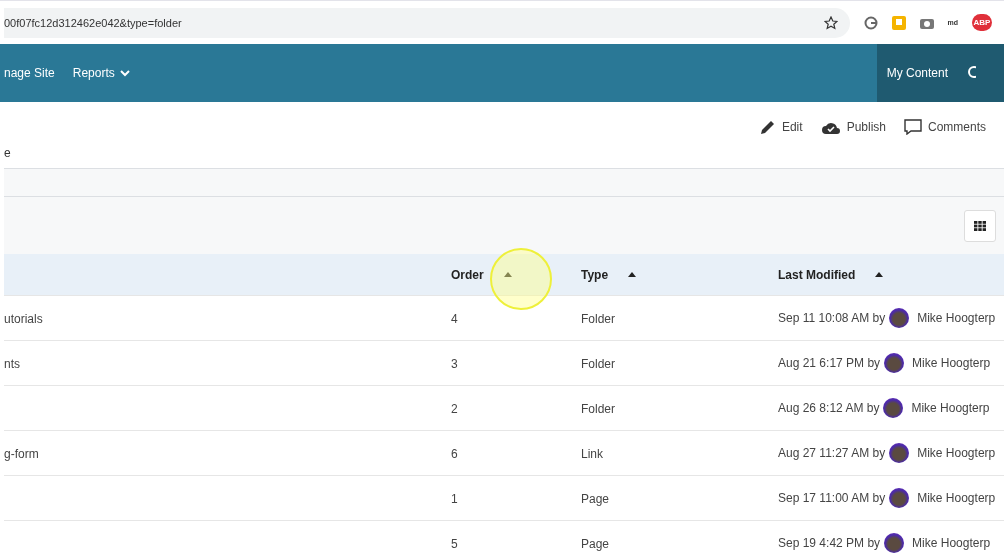 This screenshot has height=560, width=1004. Describe the element at coordinates (454, 544) in the screenshot. I see `order-cell: 5` at that location.